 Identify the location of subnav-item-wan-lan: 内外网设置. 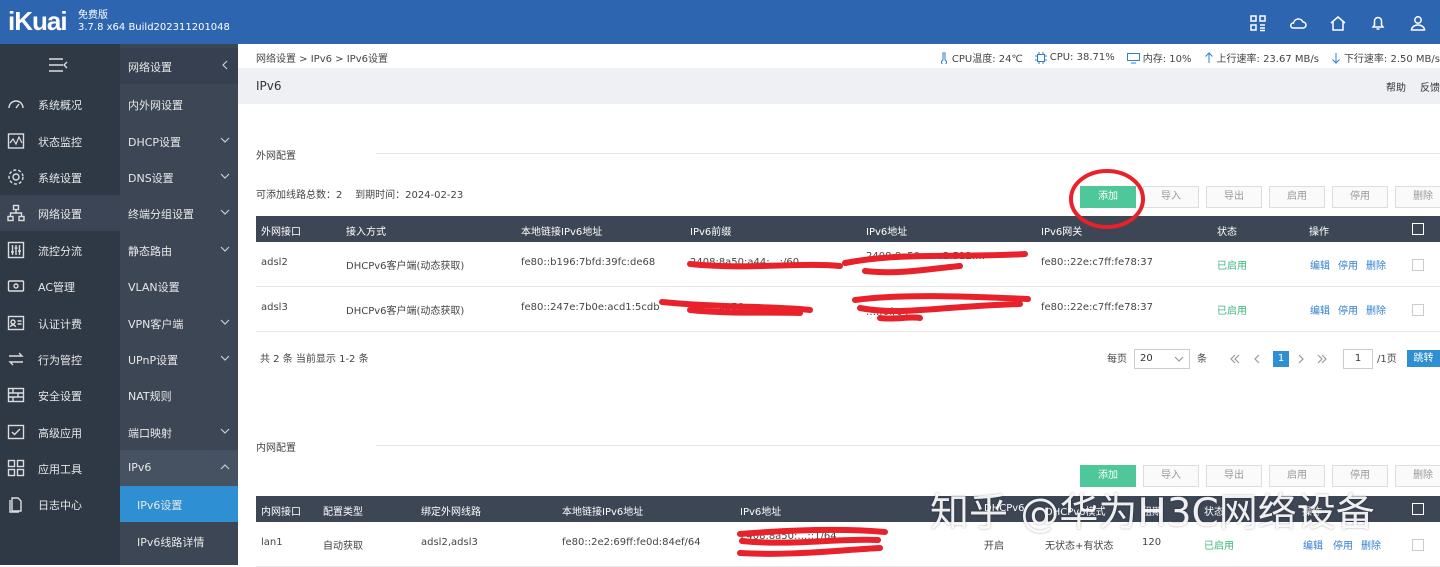
(179, 104).